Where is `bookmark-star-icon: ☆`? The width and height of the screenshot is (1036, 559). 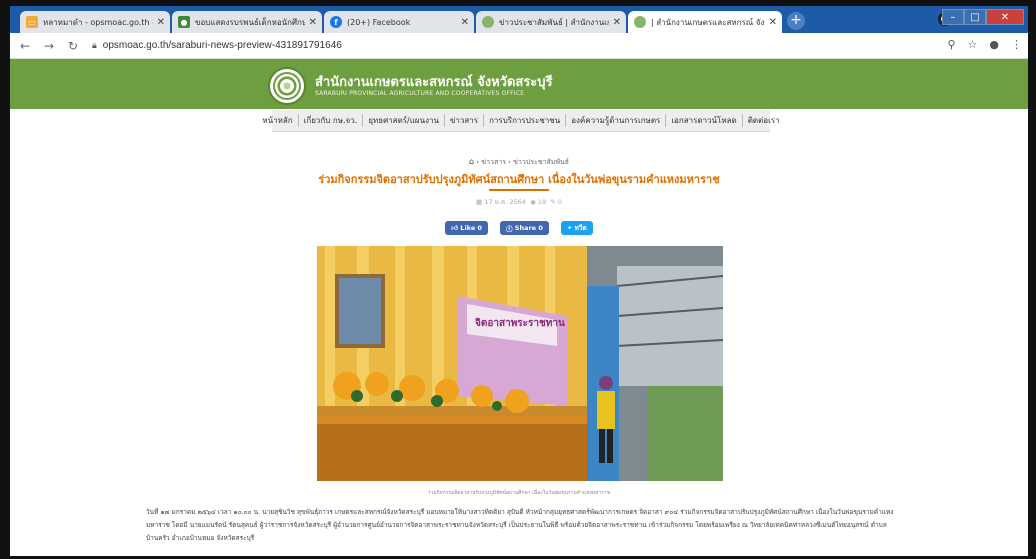 bookmark-star-icon: ☆ is located at coordinates (973, 44).